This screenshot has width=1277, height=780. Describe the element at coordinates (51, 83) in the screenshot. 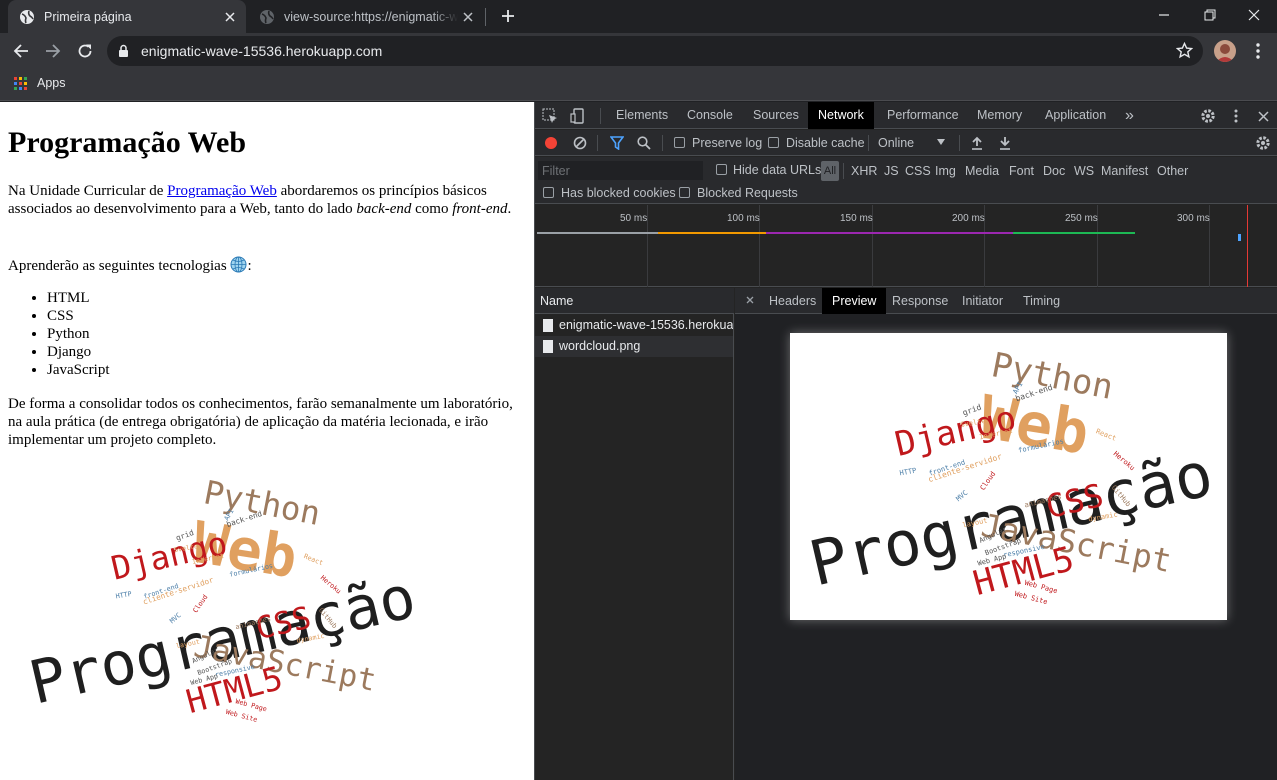

I see `apps-bookmark: Apps` at that location.